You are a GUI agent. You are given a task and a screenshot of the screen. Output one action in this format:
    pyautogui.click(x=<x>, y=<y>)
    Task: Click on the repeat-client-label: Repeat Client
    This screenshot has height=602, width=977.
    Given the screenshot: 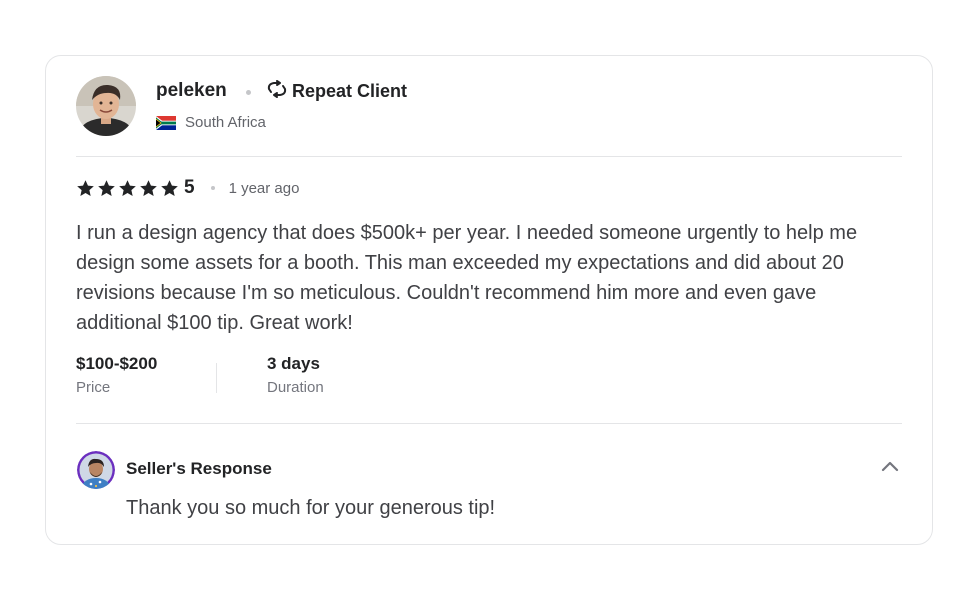 What is the action you would take?
    pyautogui.click(x=350, y=91)
    